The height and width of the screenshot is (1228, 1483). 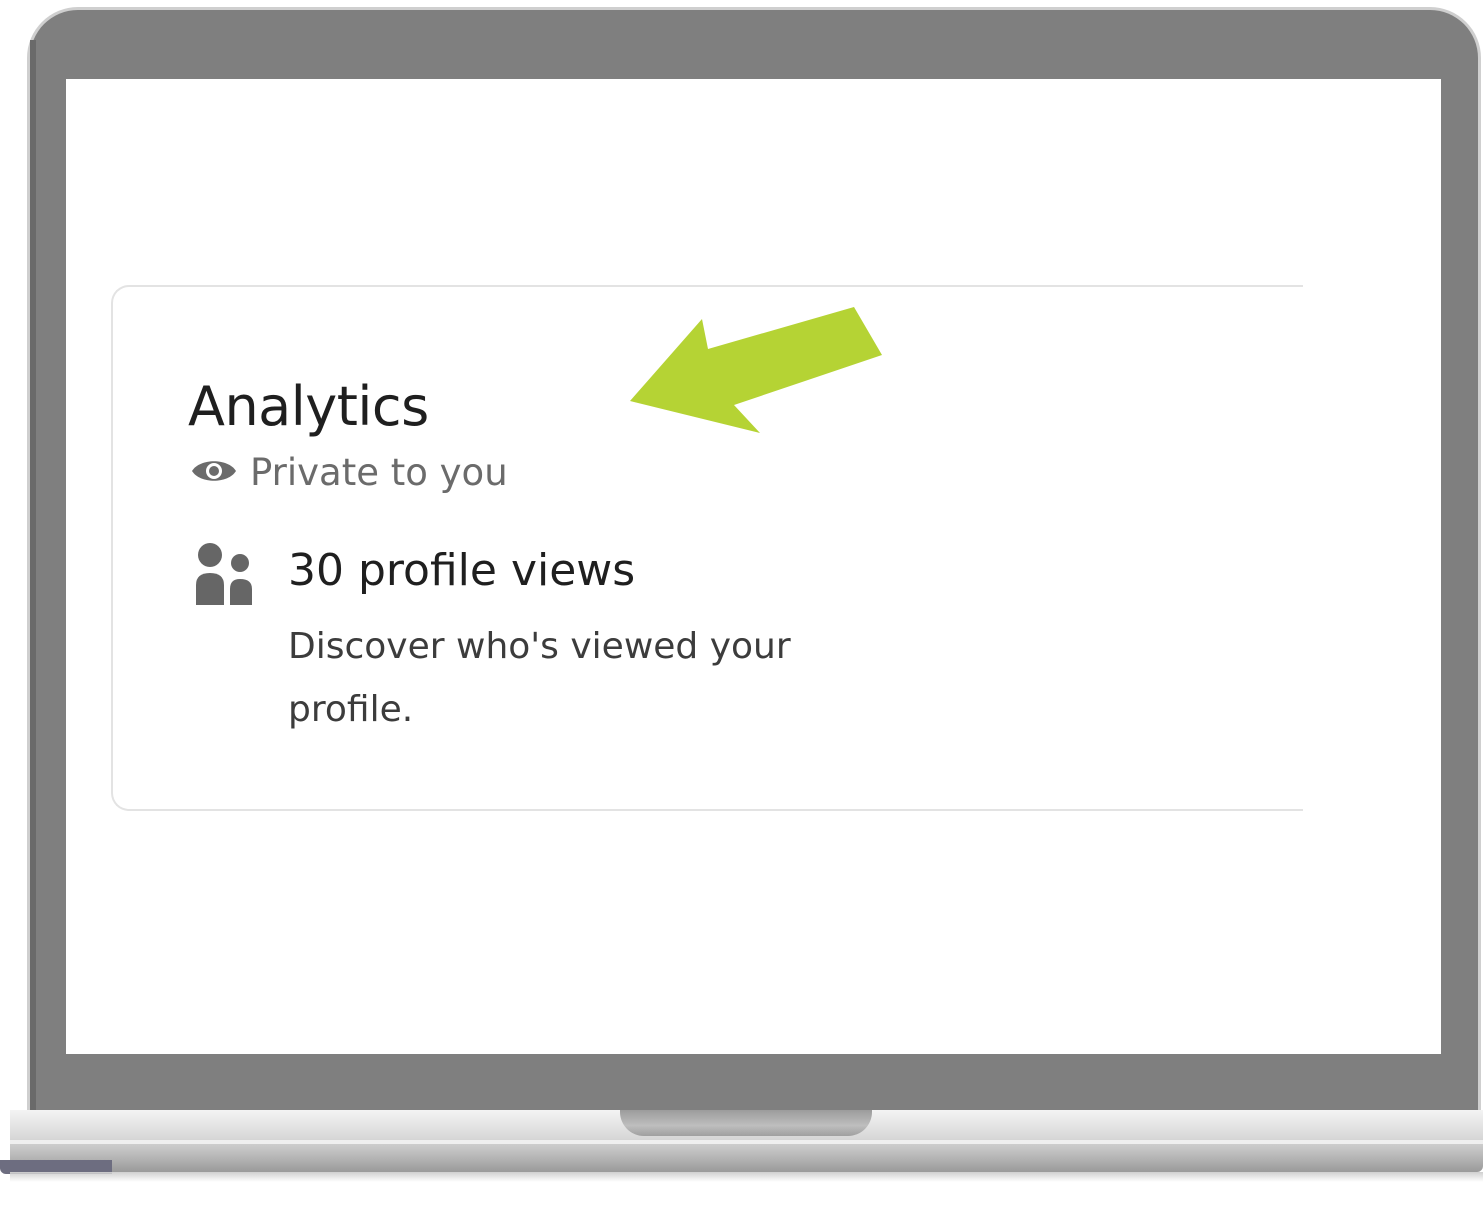 I want to click on card-crop-mask, so click(x=1372, y=549).